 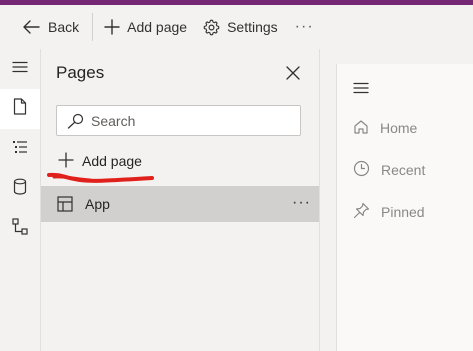 I want to click on home-icon, so click(x=361, y=128).